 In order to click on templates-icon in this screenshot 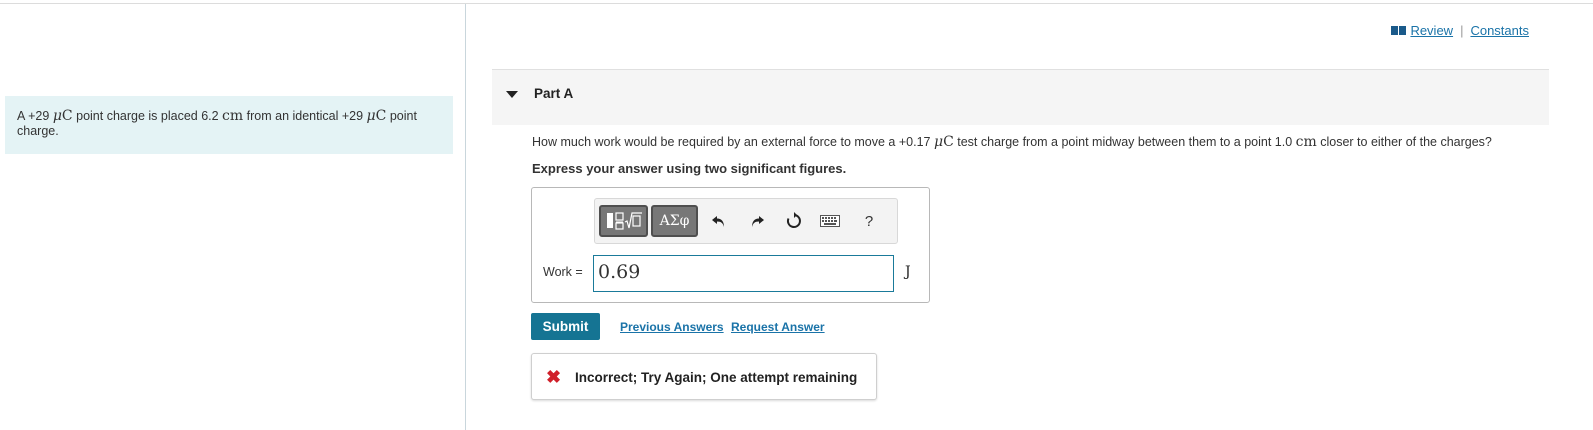, I will do `click(624, 221)`.